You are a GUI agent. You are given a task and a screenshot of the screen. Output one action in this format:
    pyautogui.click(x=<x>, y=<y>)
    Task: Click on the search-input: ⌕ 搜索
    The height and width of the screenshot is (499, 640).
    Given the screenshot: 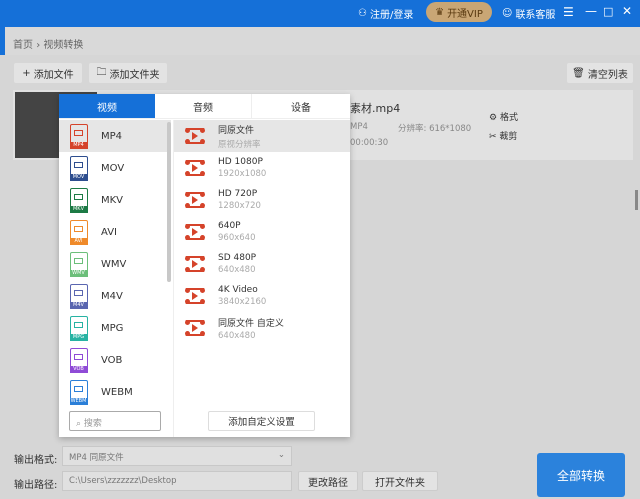 What is the action you would take?
    pyautogui.click(x=115, y=421)
    